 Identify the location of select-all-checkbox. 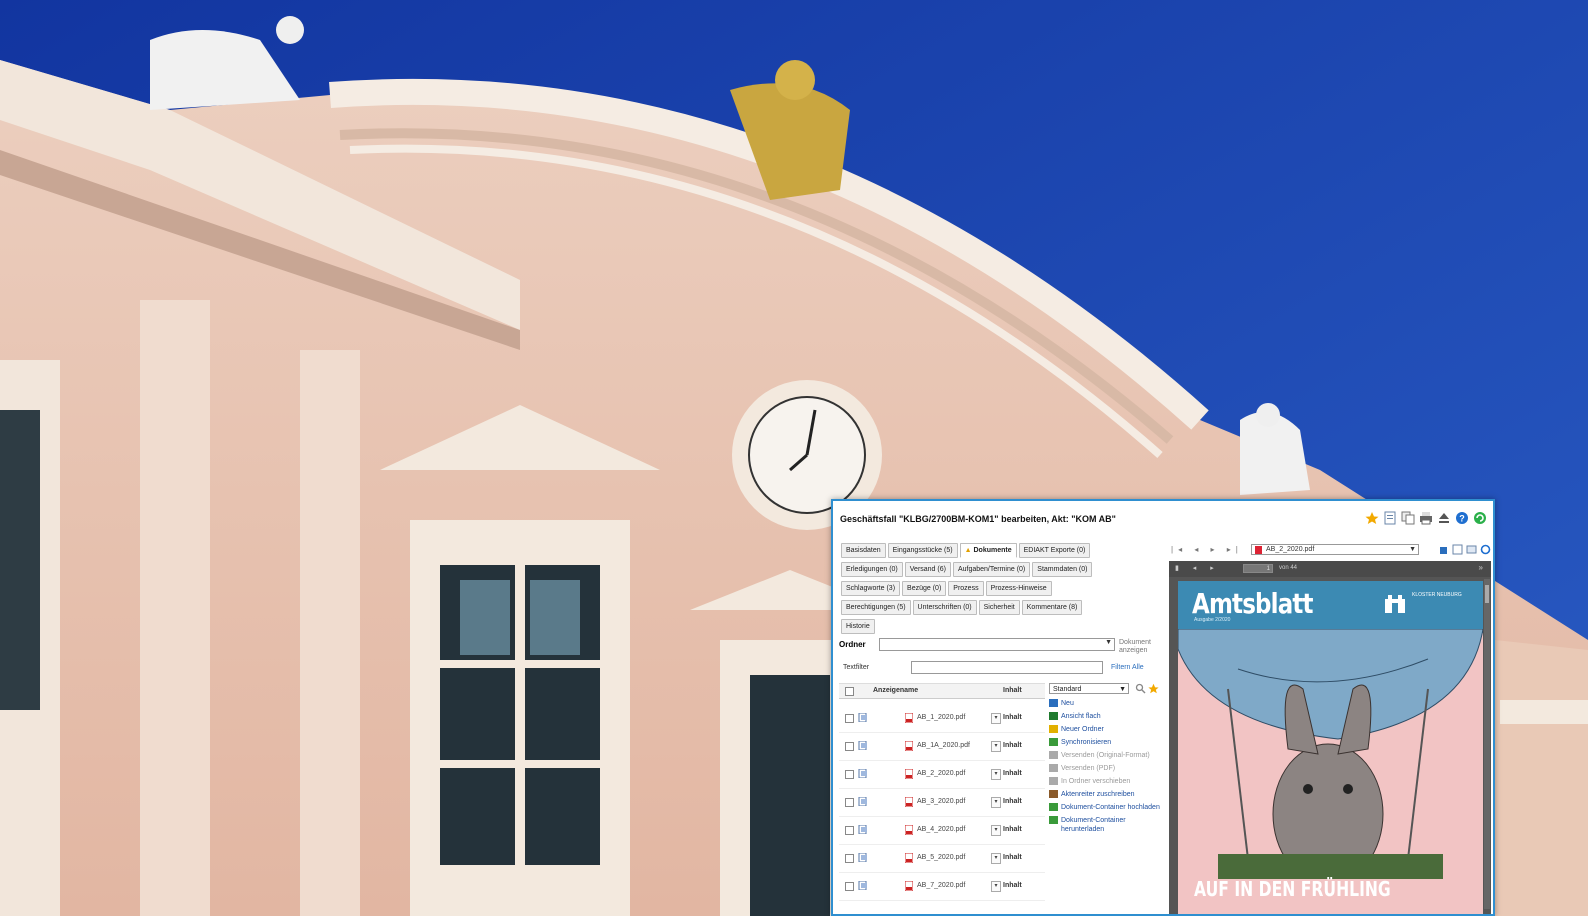
(849, 691).